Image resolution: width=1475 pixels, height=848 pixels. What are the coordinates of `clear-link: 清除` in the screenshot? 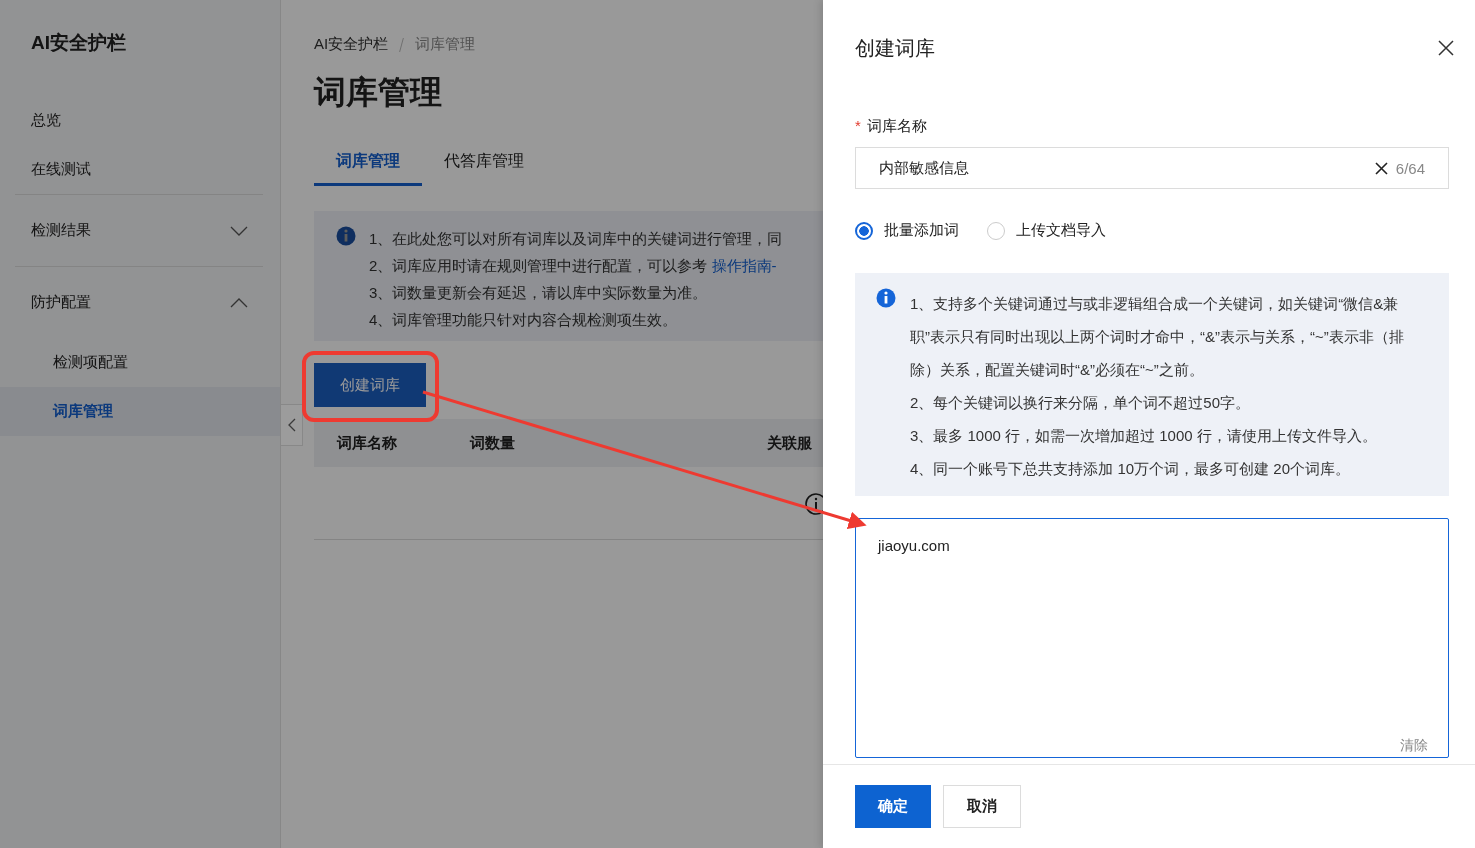 It's located at (1414, 746).